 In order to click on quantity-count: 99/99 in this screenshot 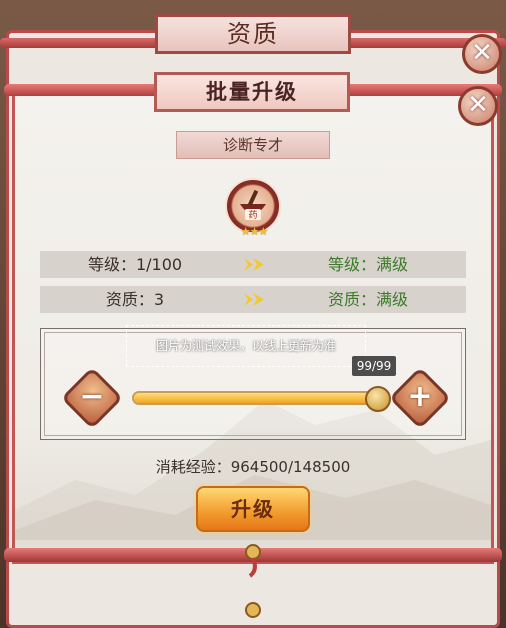, I will do `click(374, 366)`.